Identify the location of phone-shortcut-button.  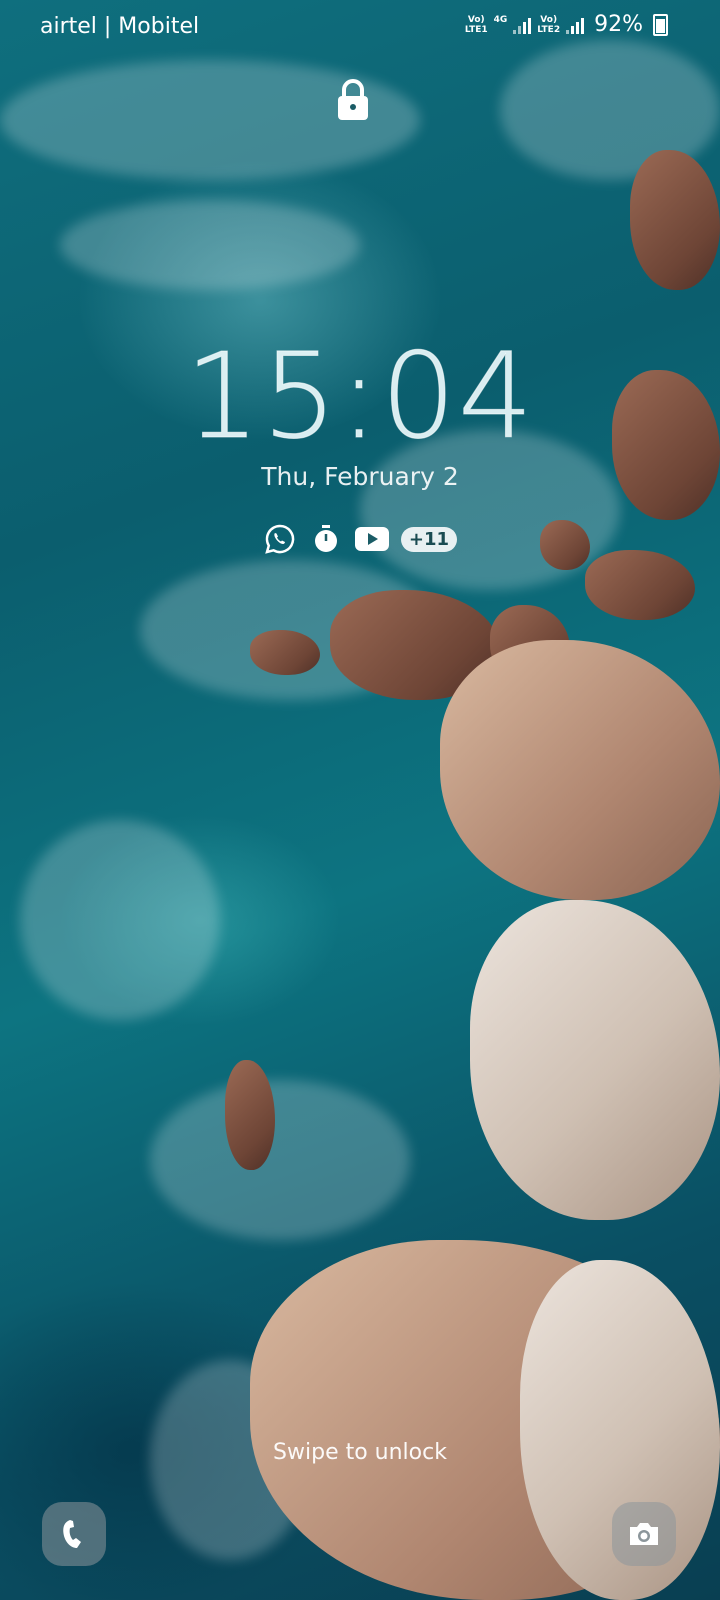
(74, 1534).